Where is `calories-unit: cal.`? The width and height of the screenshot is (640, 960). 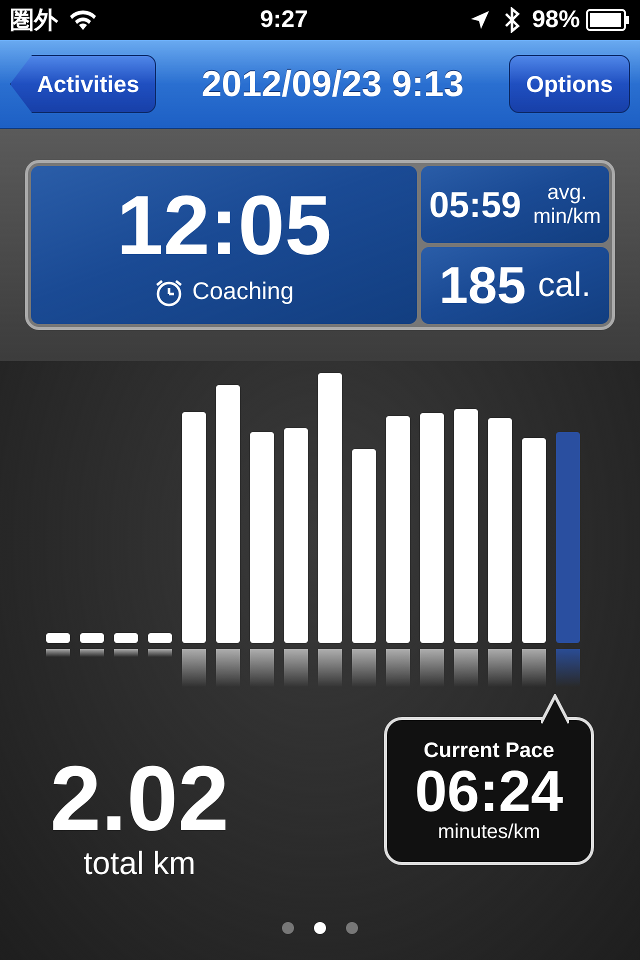
calories-unit: cal. is located at coordinates (564, 285).